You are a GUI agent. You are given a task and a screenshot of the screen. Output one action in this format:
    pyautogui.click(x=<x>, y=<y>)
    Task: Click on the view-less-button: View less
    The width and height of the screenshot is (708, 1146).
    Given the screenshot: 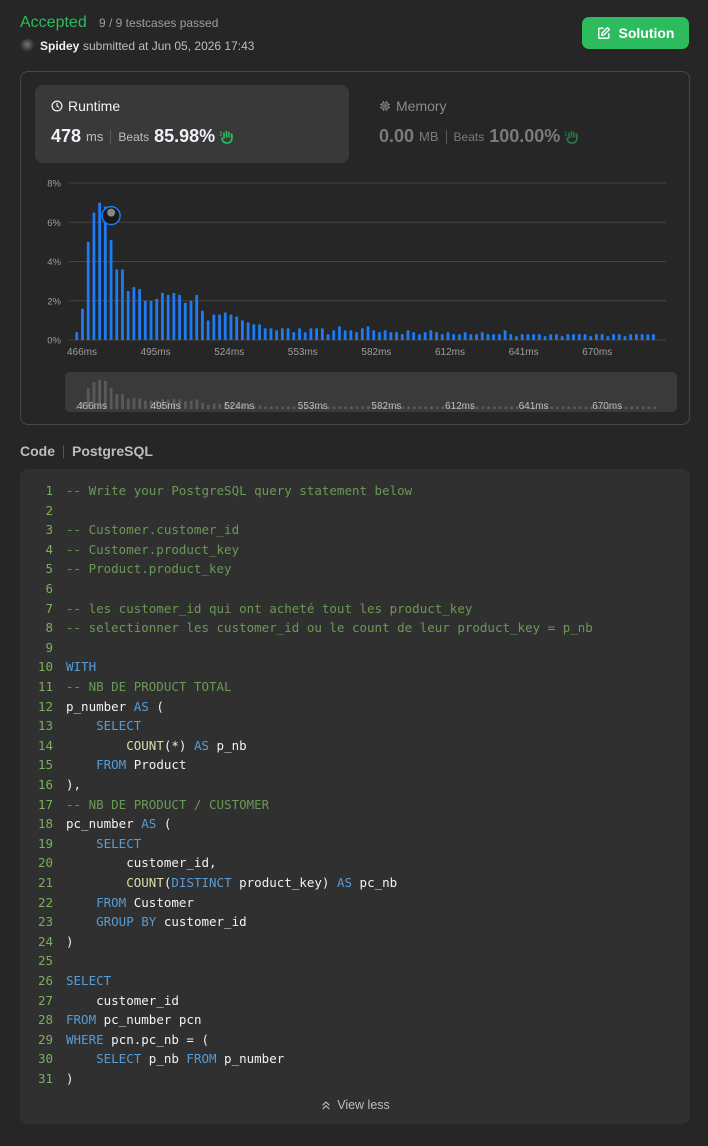 What is the action you would take?
    pyautogui.click(x=355, y=1105)
    